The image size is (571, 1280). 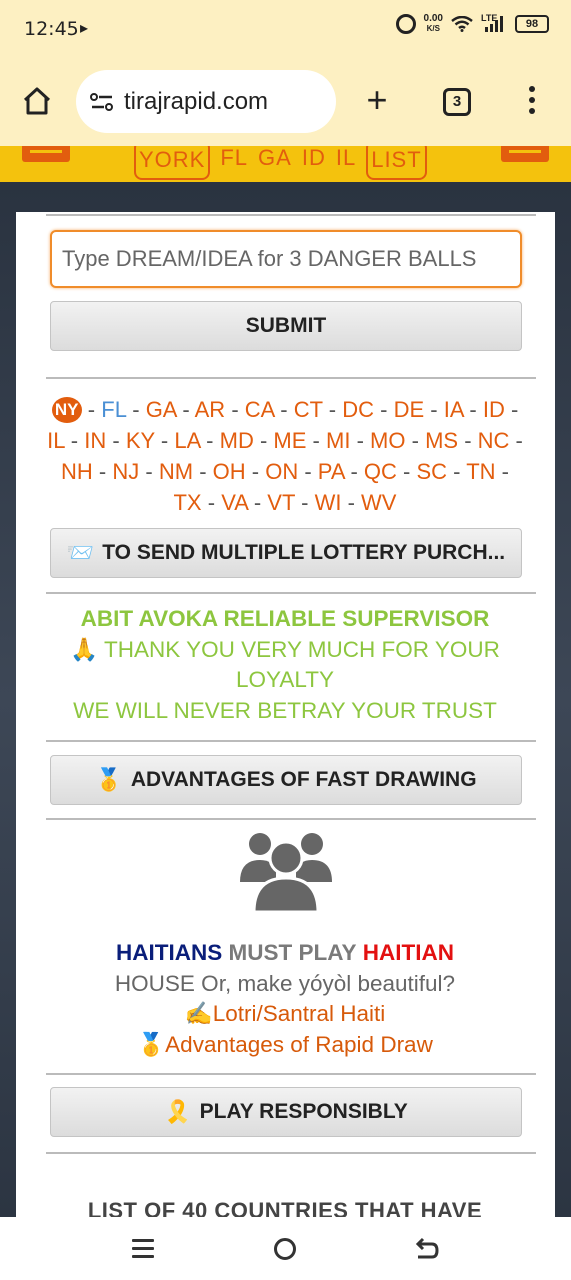 I want to click on state-link-ms: MS, so click(x=441, y=440).